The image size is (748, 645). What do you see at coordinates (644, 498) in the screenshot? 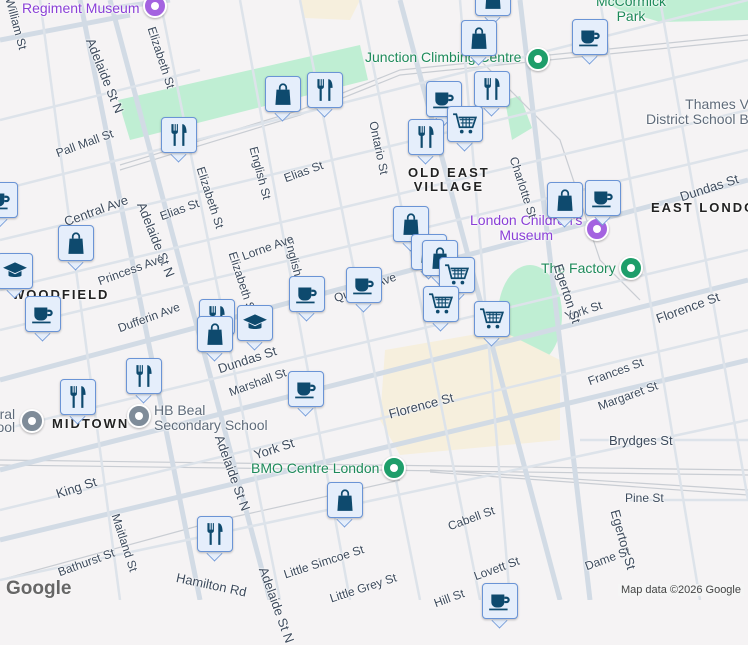
I see `street-label: Pine St` at bounding box center [644, 498].